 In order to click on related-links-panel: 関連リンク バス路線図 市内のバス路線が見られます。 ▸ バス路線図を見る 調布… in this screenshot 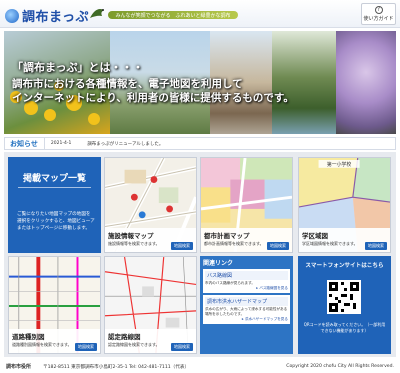, I will do `click(246, 305)`.